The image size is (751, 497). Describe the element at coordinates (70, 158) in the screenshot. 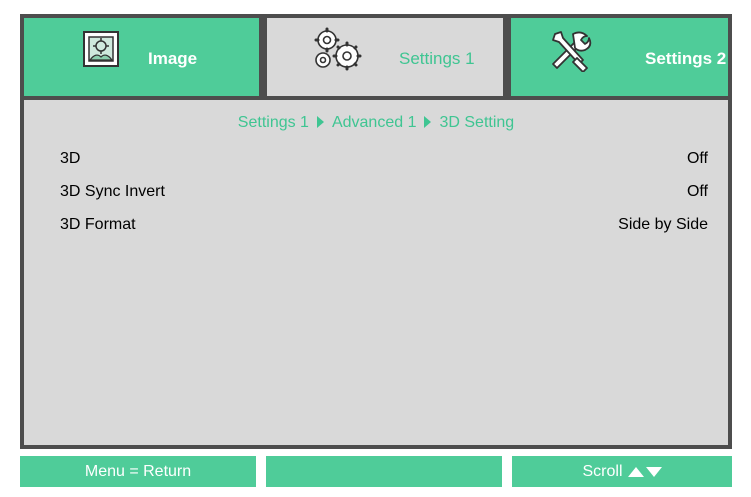

I see `setting-label: 3D` at that location.